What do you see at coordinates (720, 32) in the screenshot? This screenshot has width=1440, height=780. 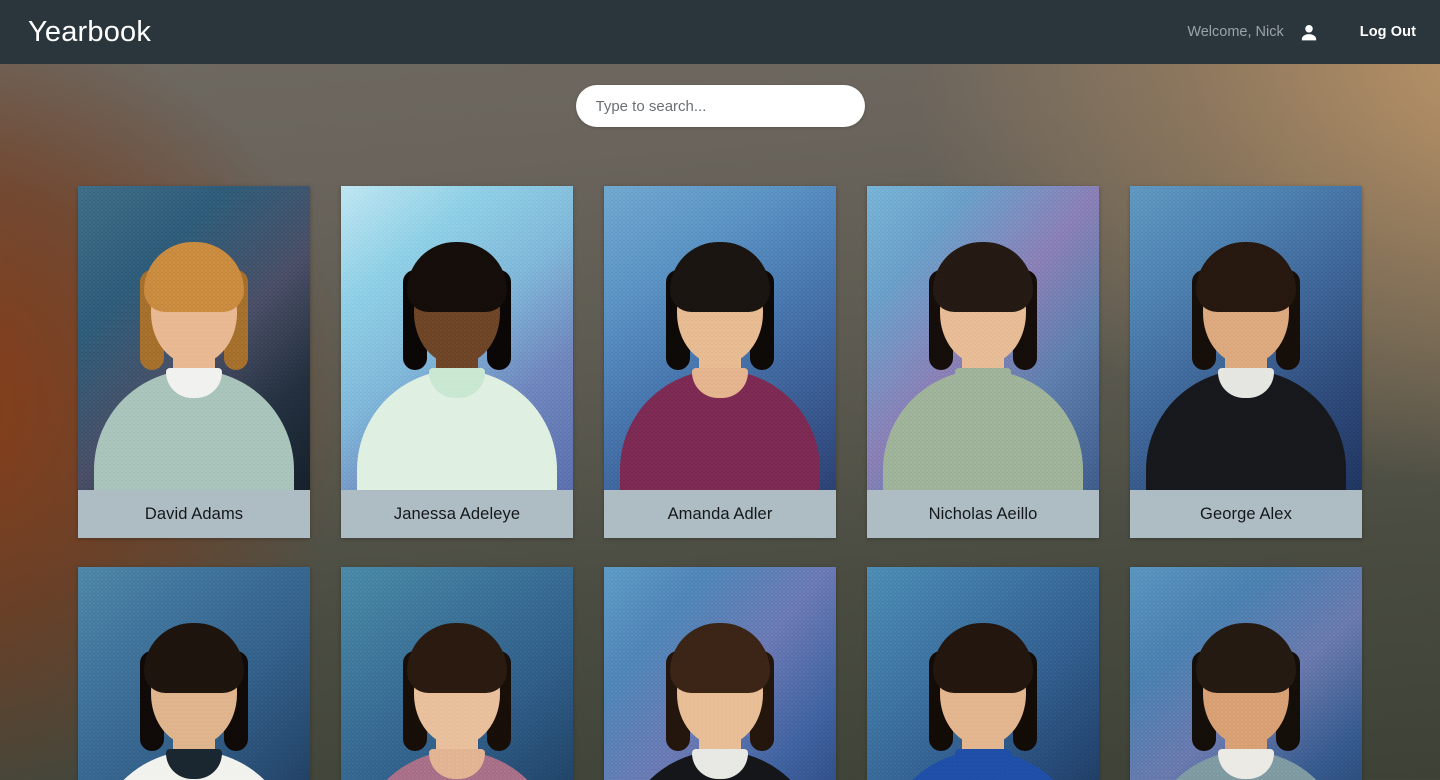 I see `navbar: Yearbook Welcome, Nick Log Out` at bounding box center [720, 32].